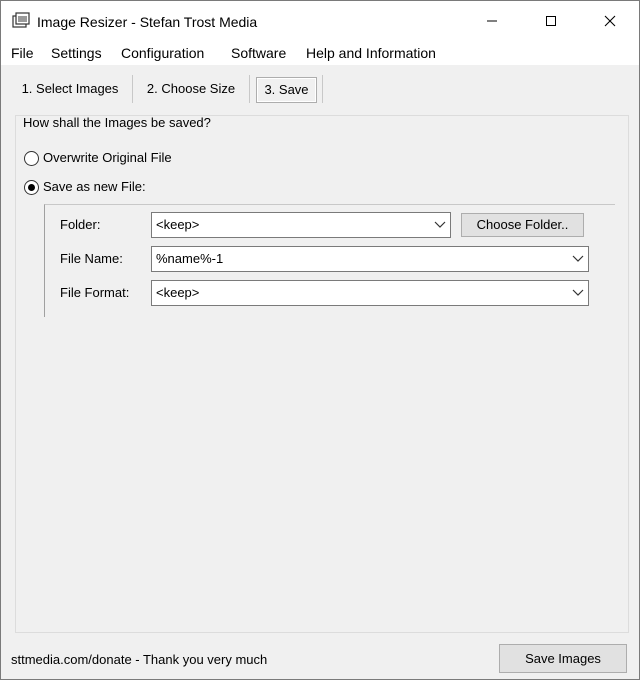 This screenshot has height=680, width=640. Describe the element at coordinates (95, 292) in the screenshot. I see `file-format-label: File Format:` at that location.